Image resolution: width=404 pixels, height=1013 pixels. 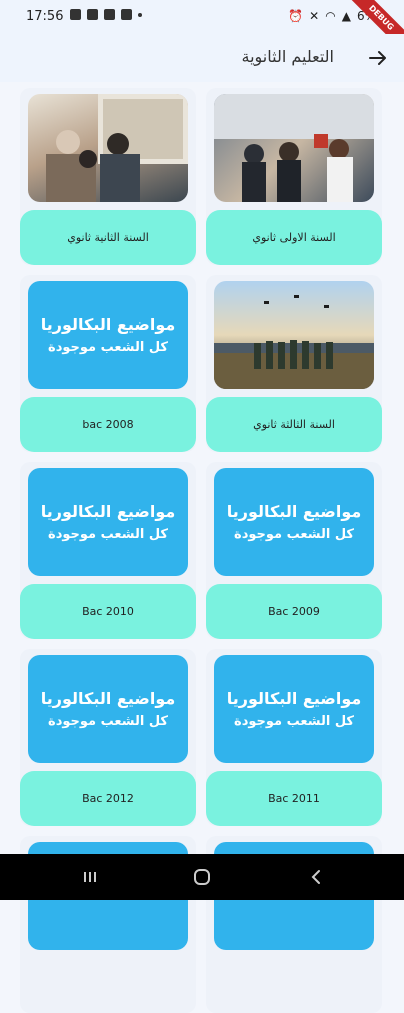 I want to click on card-label: السنة الاولى ثانوي, so click(x=294, y=237).